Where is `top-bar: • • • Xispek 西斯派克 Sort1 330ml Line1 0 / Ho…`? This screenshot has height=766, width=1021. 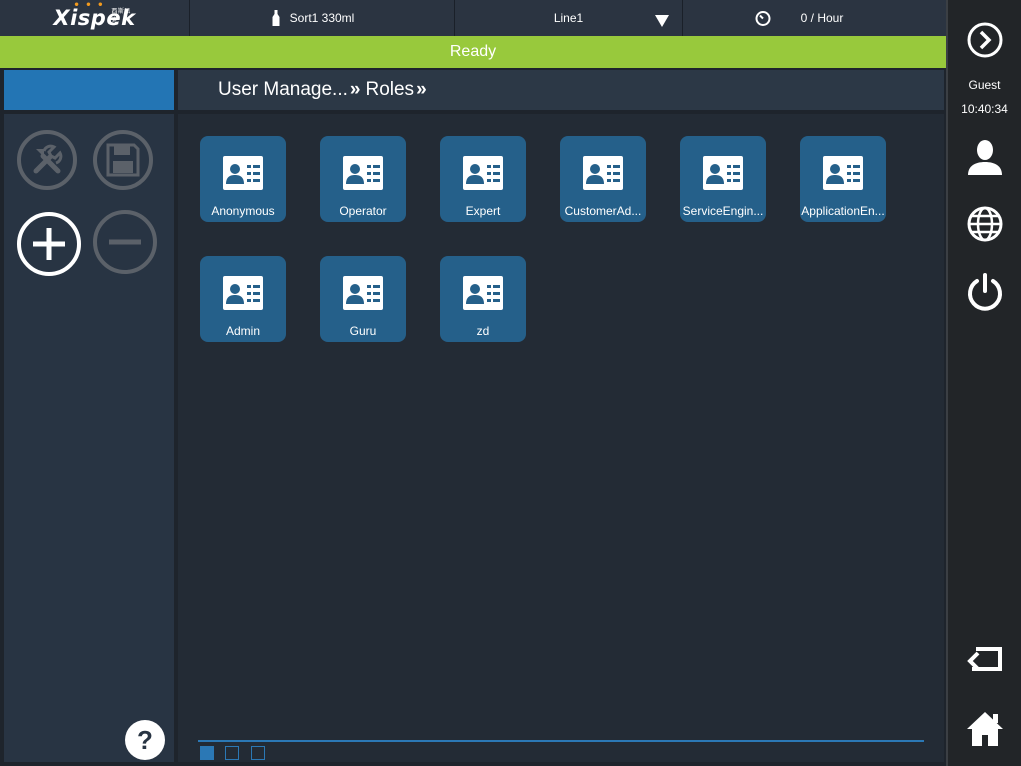
top-bar: • • • Xispek 西斯派克 Sort1 330ml Line1 0 / Ho… is located at coordinates (473, 18).